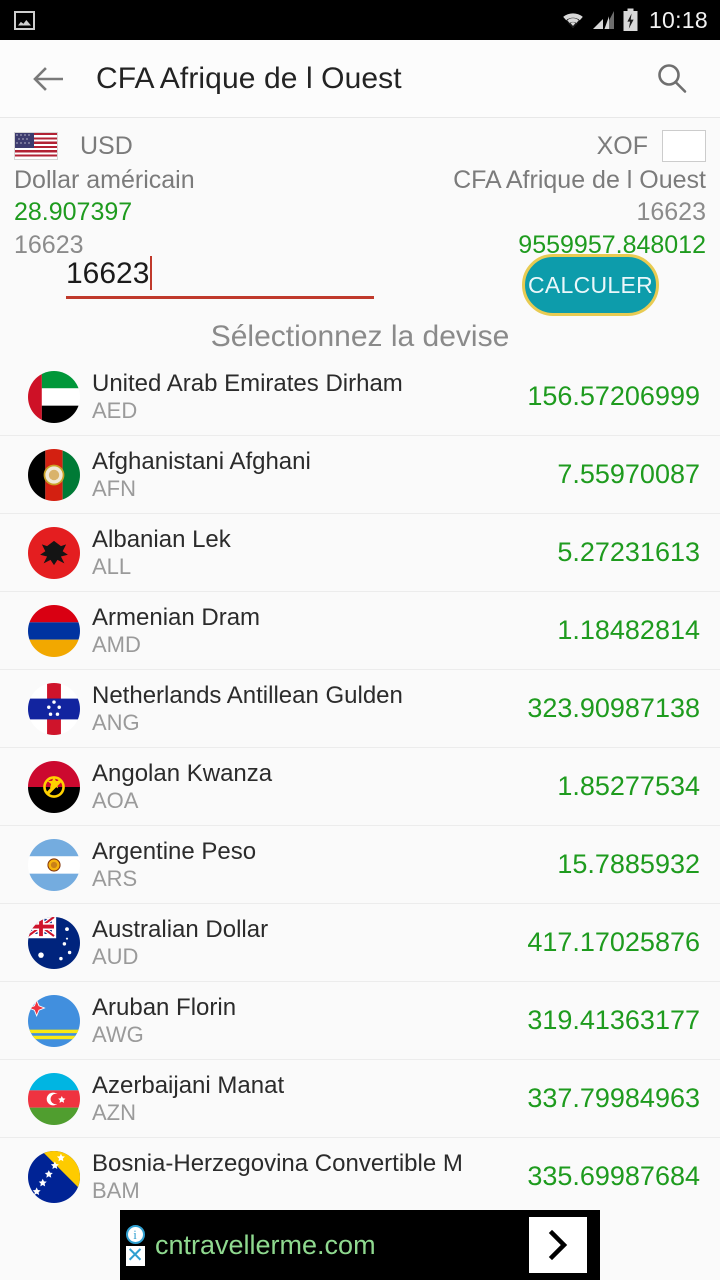 The height and width of the screenshot is (1280, 720). Describe the element at coordinates (116, 1190) in the screenshot. I see `currency-code: BAM` at that location.